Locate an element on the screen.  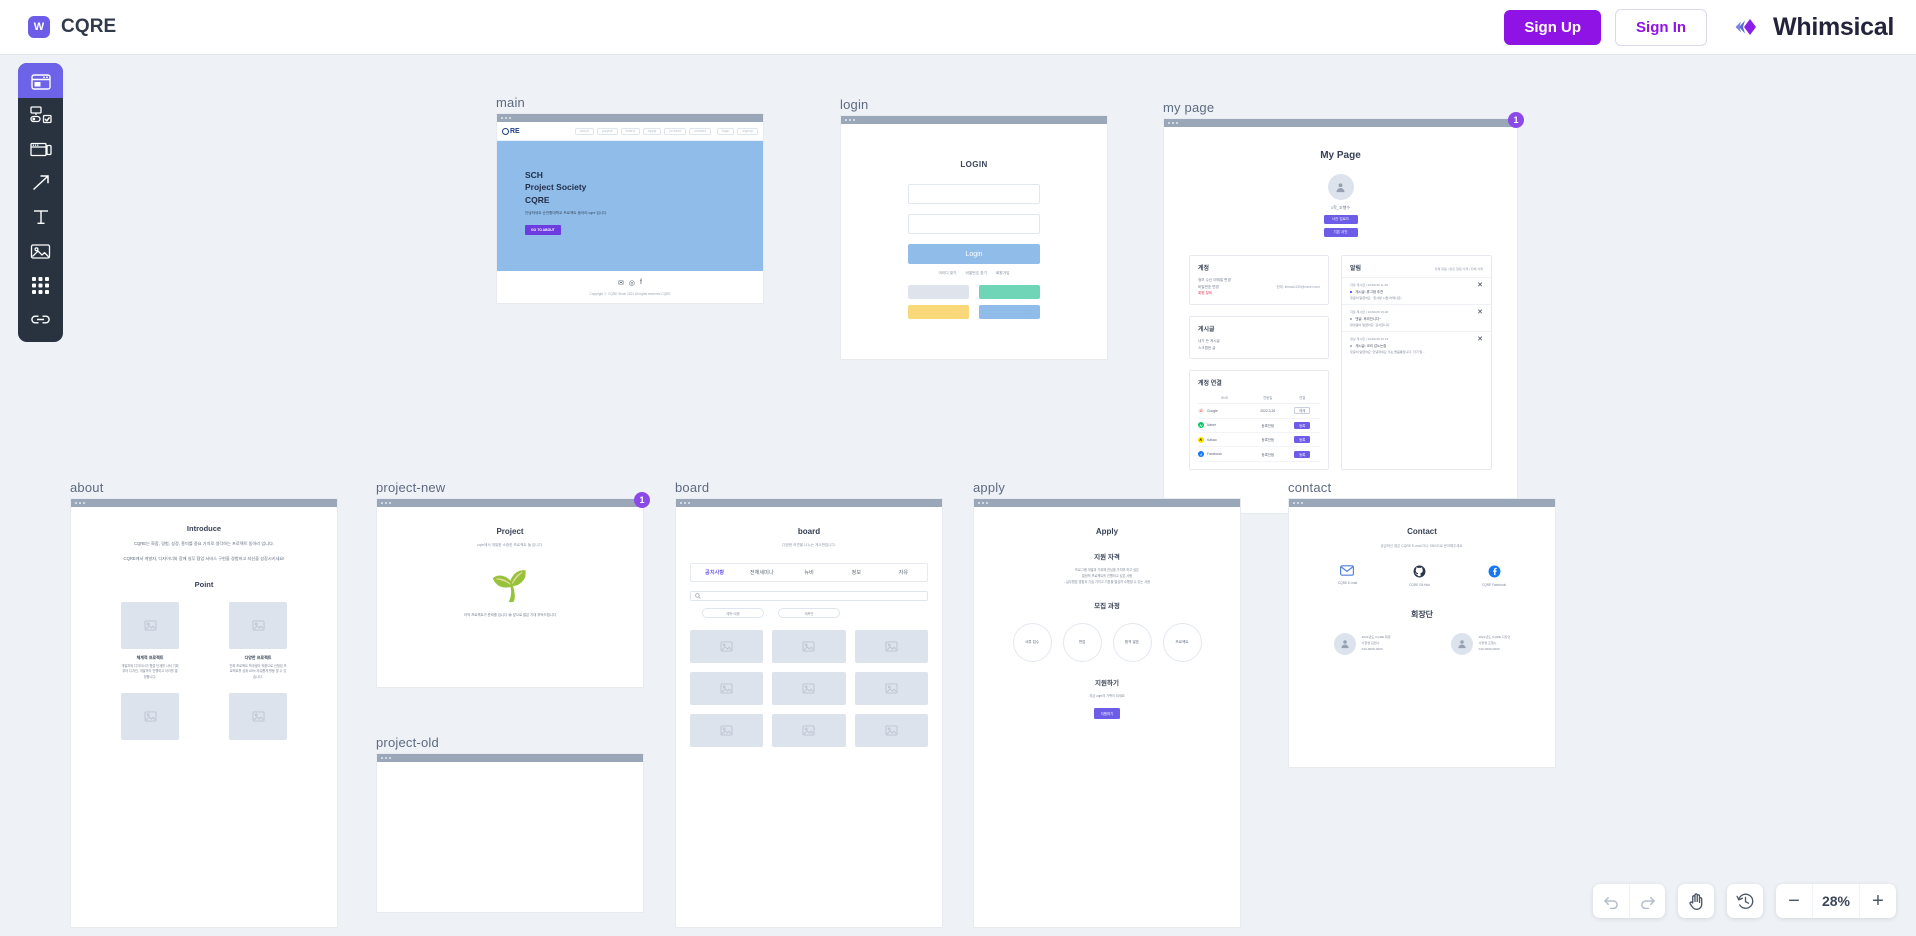
nav-product: product is located at coordinates (675, 131).